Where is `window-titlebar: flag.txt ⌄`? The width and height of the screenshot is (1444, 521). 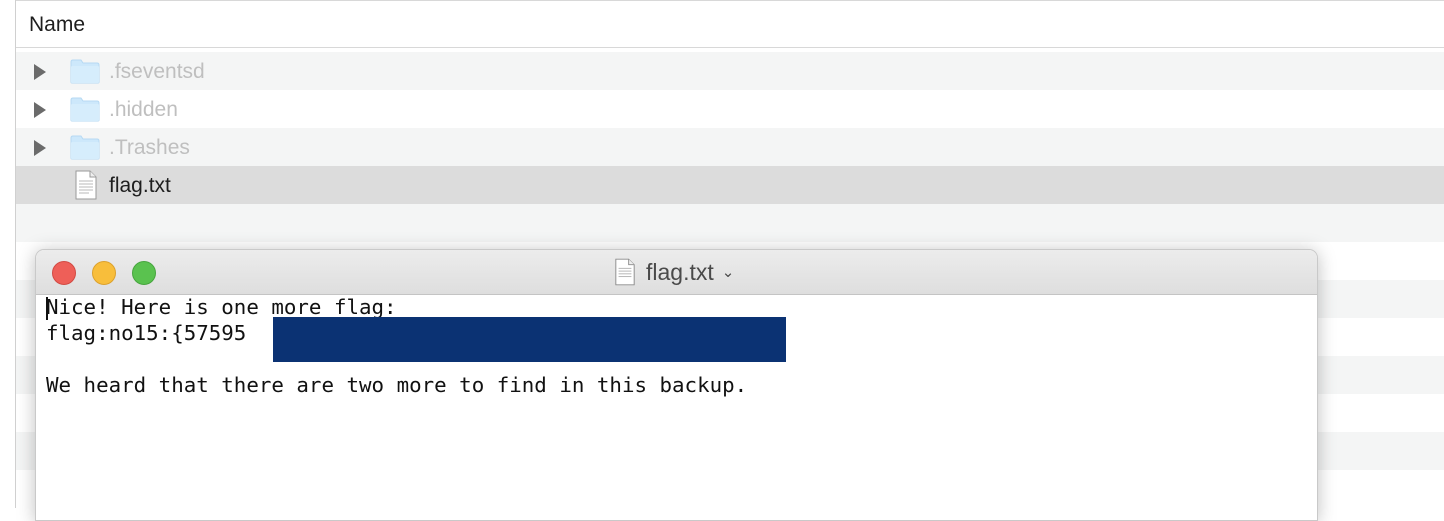 window-titlebar: flag.txt ⌄ is located at coordinates (676, 272).